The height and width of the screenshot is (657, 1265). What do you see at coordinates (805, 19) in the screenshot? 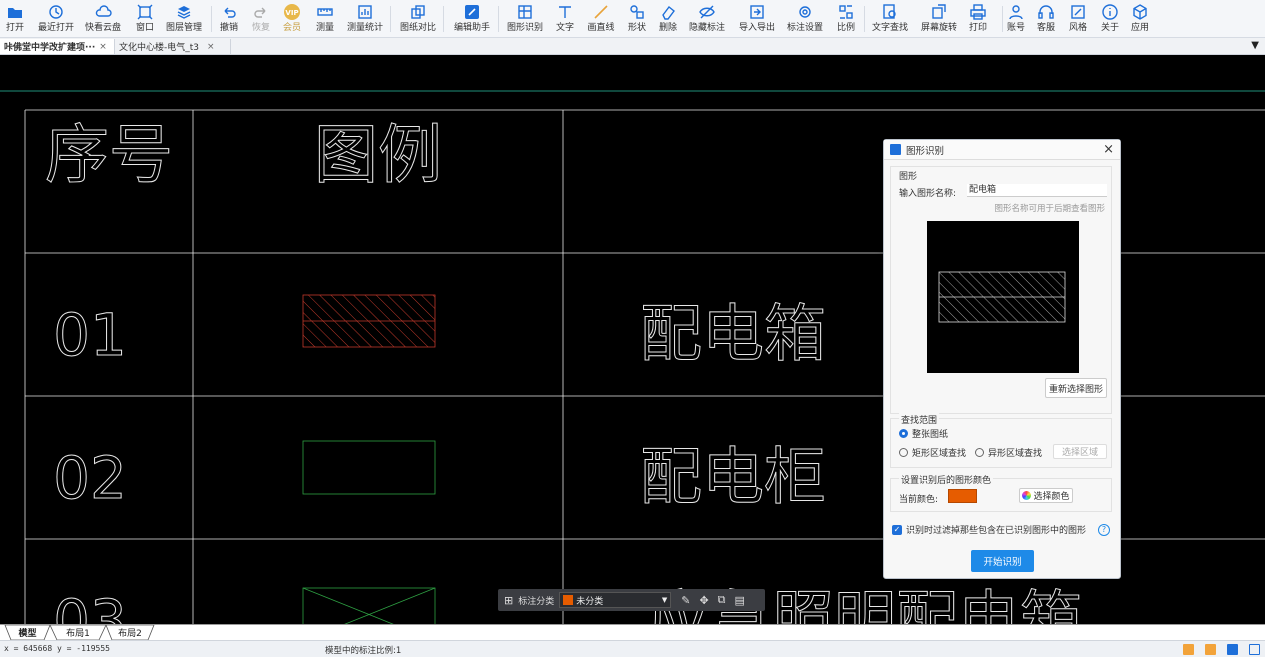
I see `toolbar-button-annotation-settings: 标注设置` at bounding box center [805, 19].